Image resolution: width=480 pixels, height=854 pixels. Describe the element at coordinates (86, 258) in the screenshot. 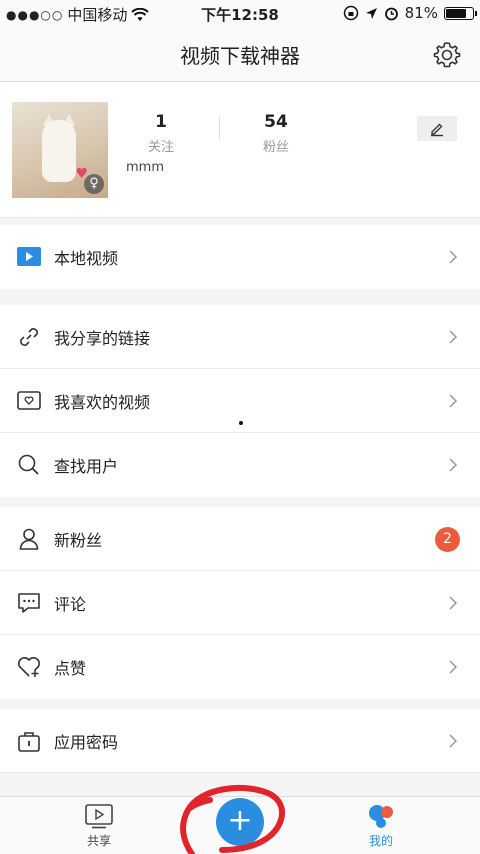

I see `menu-item-label: 本地视频` at that location.